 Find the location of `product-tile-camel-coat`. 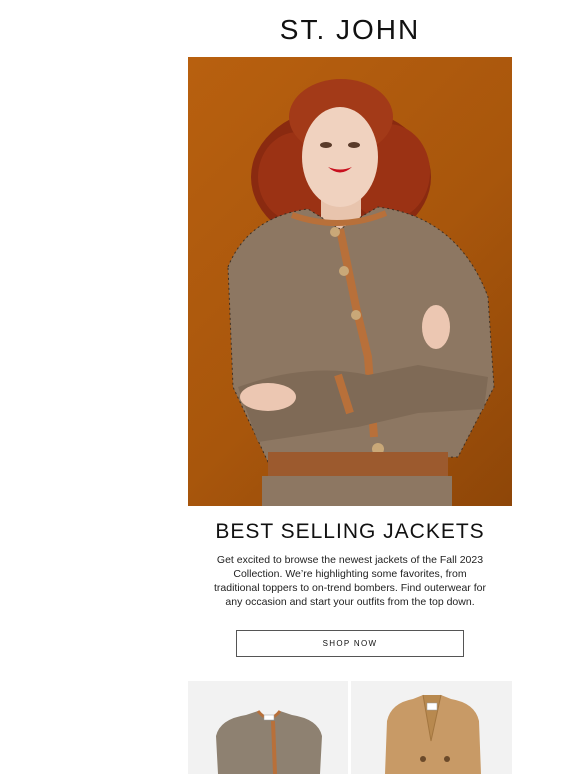

product-tile-camel-coat is located at coordinates (431, 727).